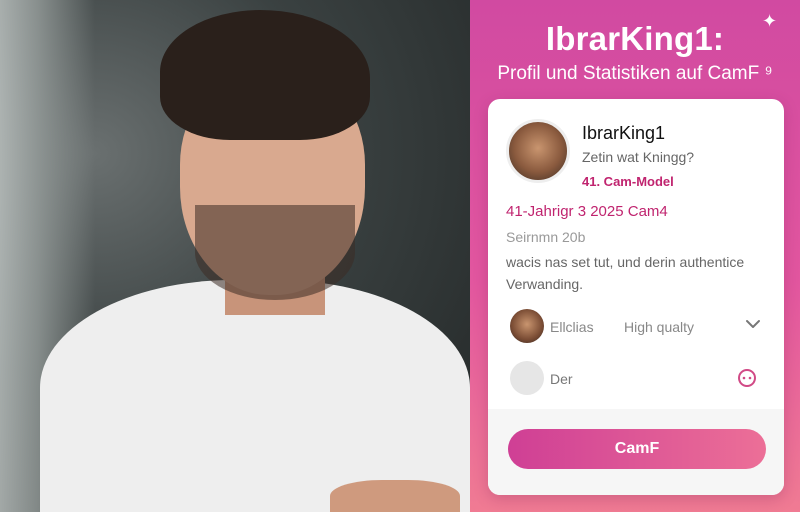  I want to click on page-title: IbrarKing1:, so click(635, 38).